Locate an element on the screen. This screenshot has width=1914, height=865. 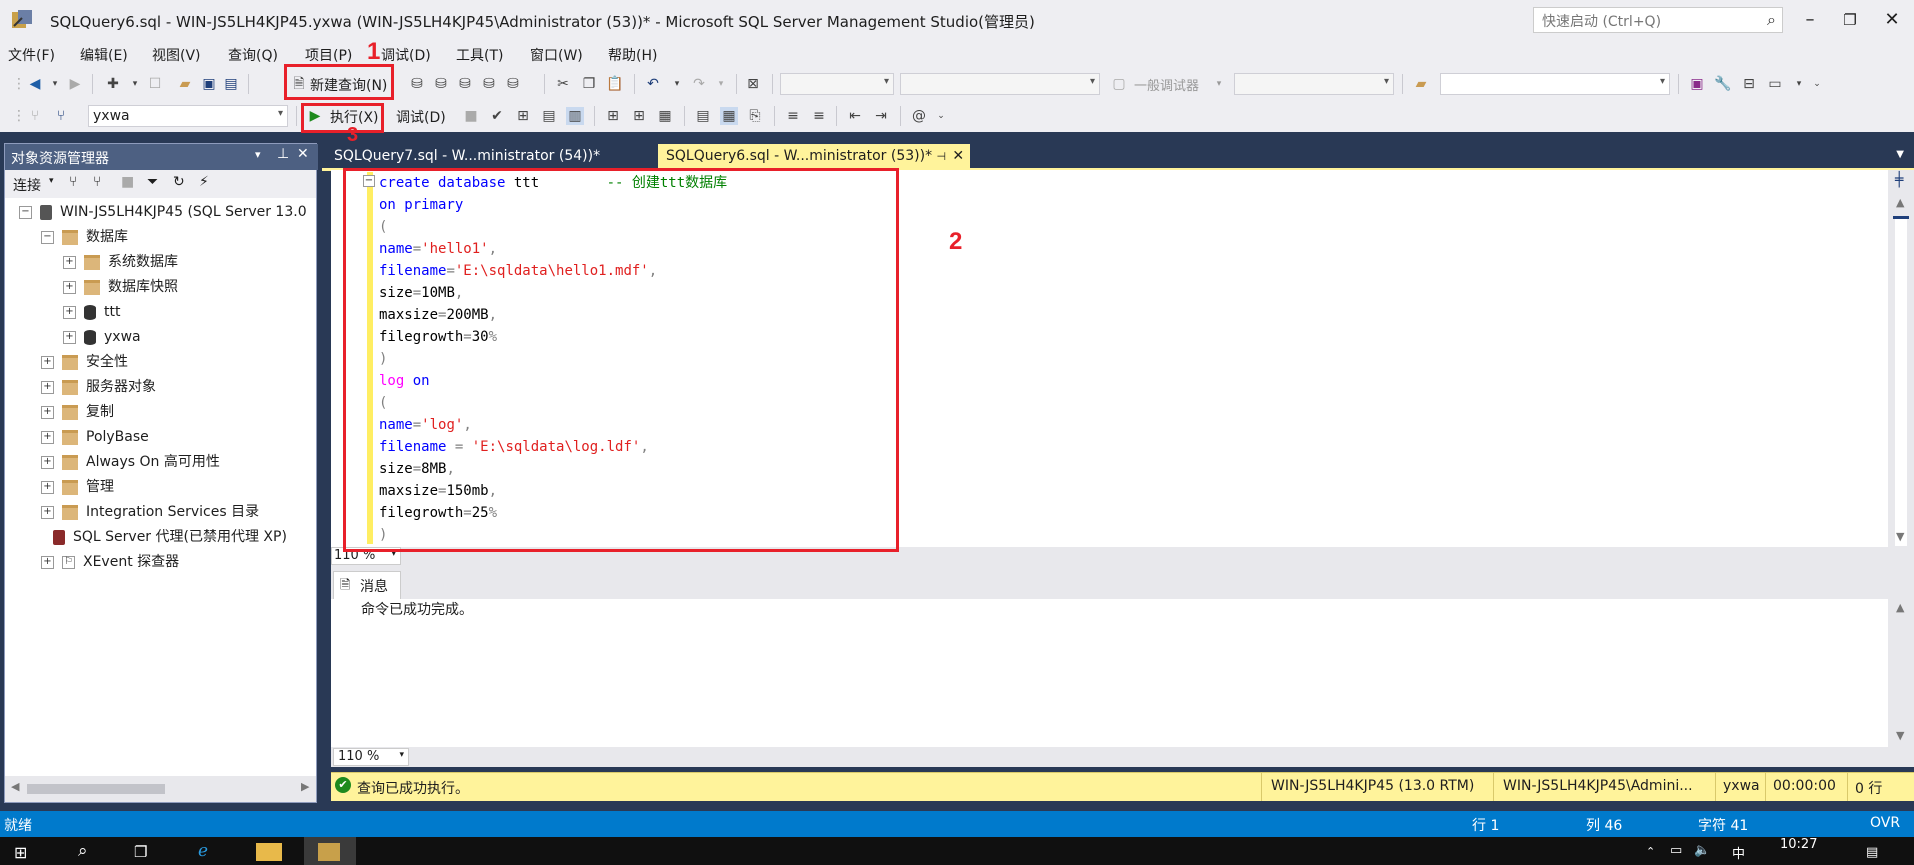
database-engine-query-icon: ⛁ is located at coordinates (417, 84).